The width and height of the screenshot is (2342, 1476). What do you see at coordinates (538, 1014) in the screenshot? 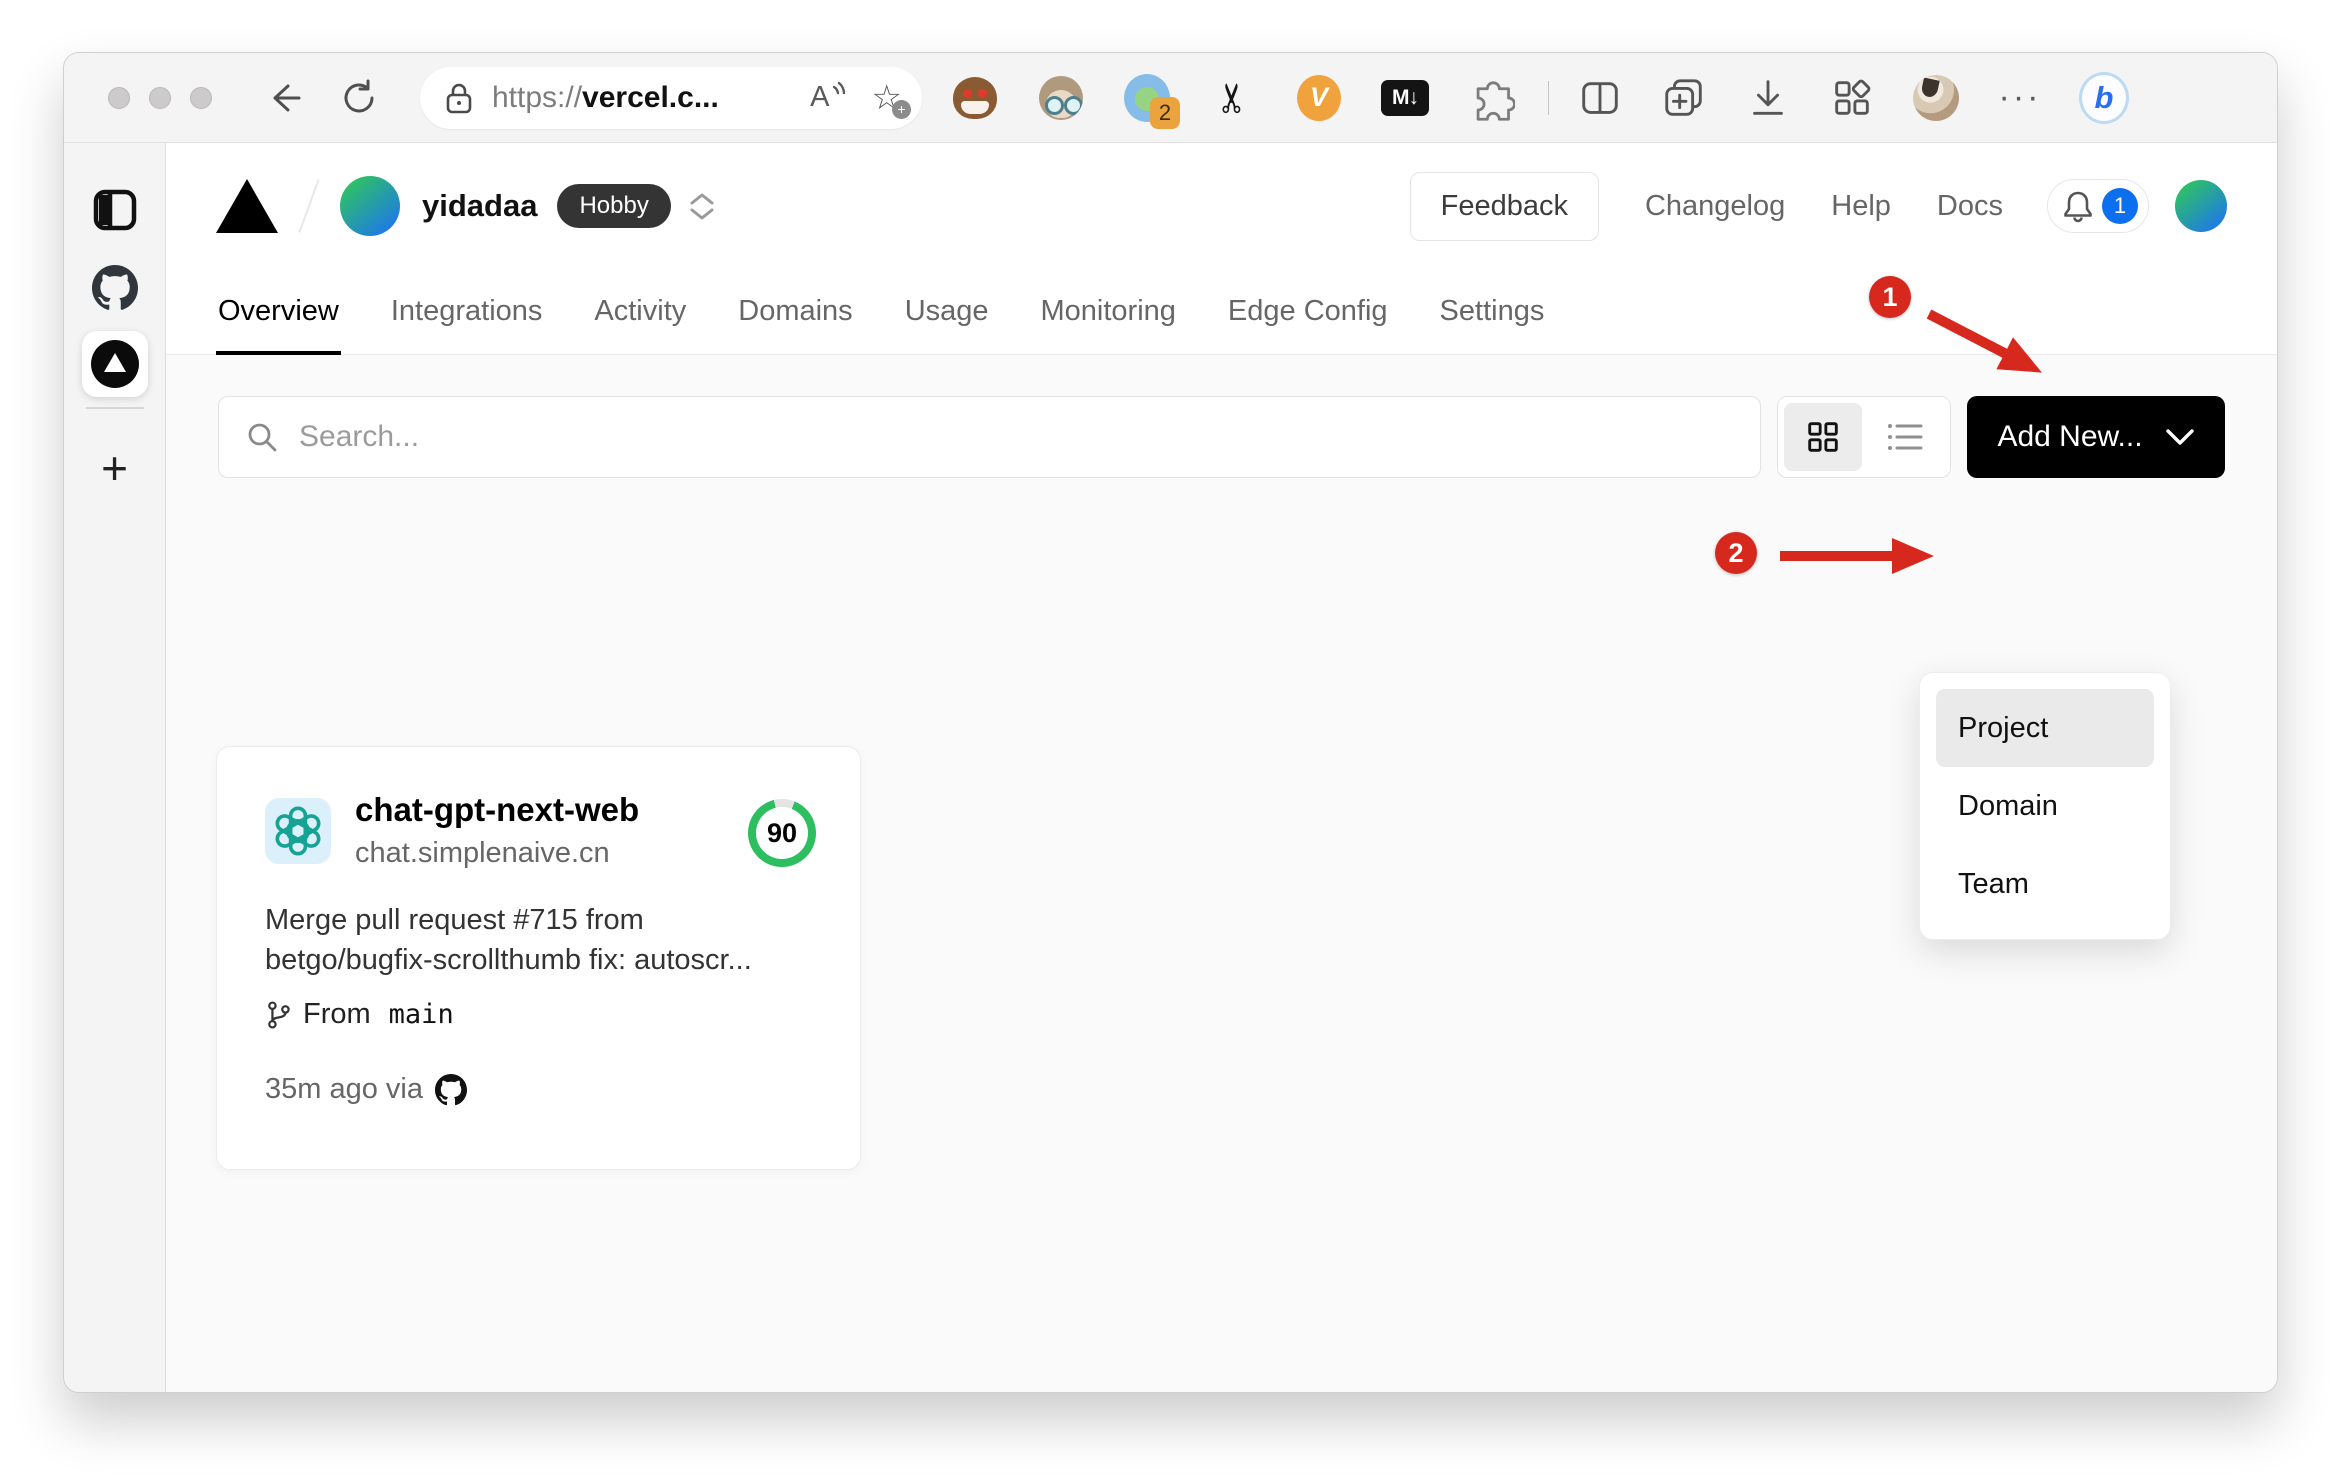
I see `branch-row: From main` at bounding box center [538, 1014].